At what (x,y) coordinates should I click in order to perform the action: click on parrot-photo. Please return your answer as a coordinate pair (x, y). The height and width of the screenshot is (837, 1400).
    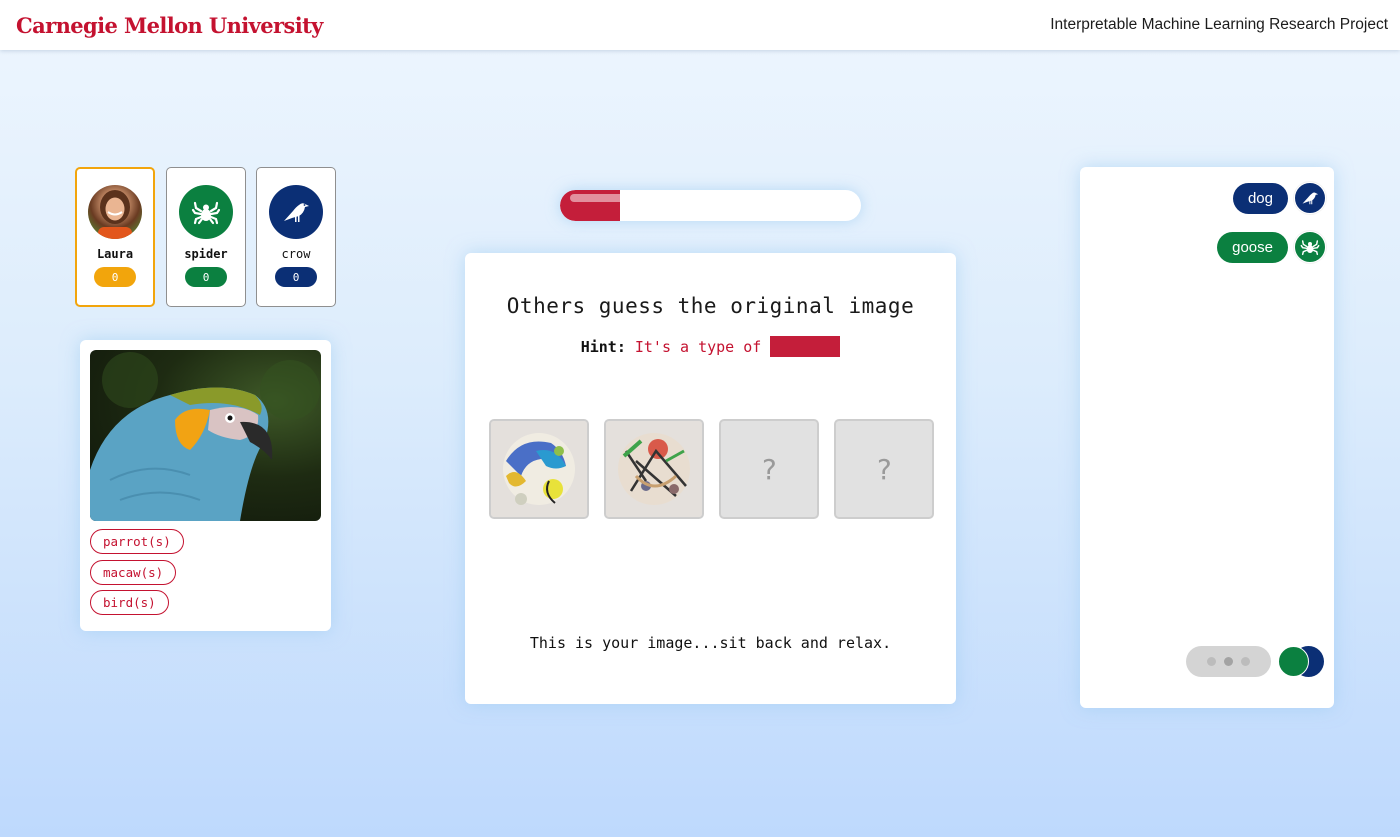
    Looking at the image, I should click on (205, 435).